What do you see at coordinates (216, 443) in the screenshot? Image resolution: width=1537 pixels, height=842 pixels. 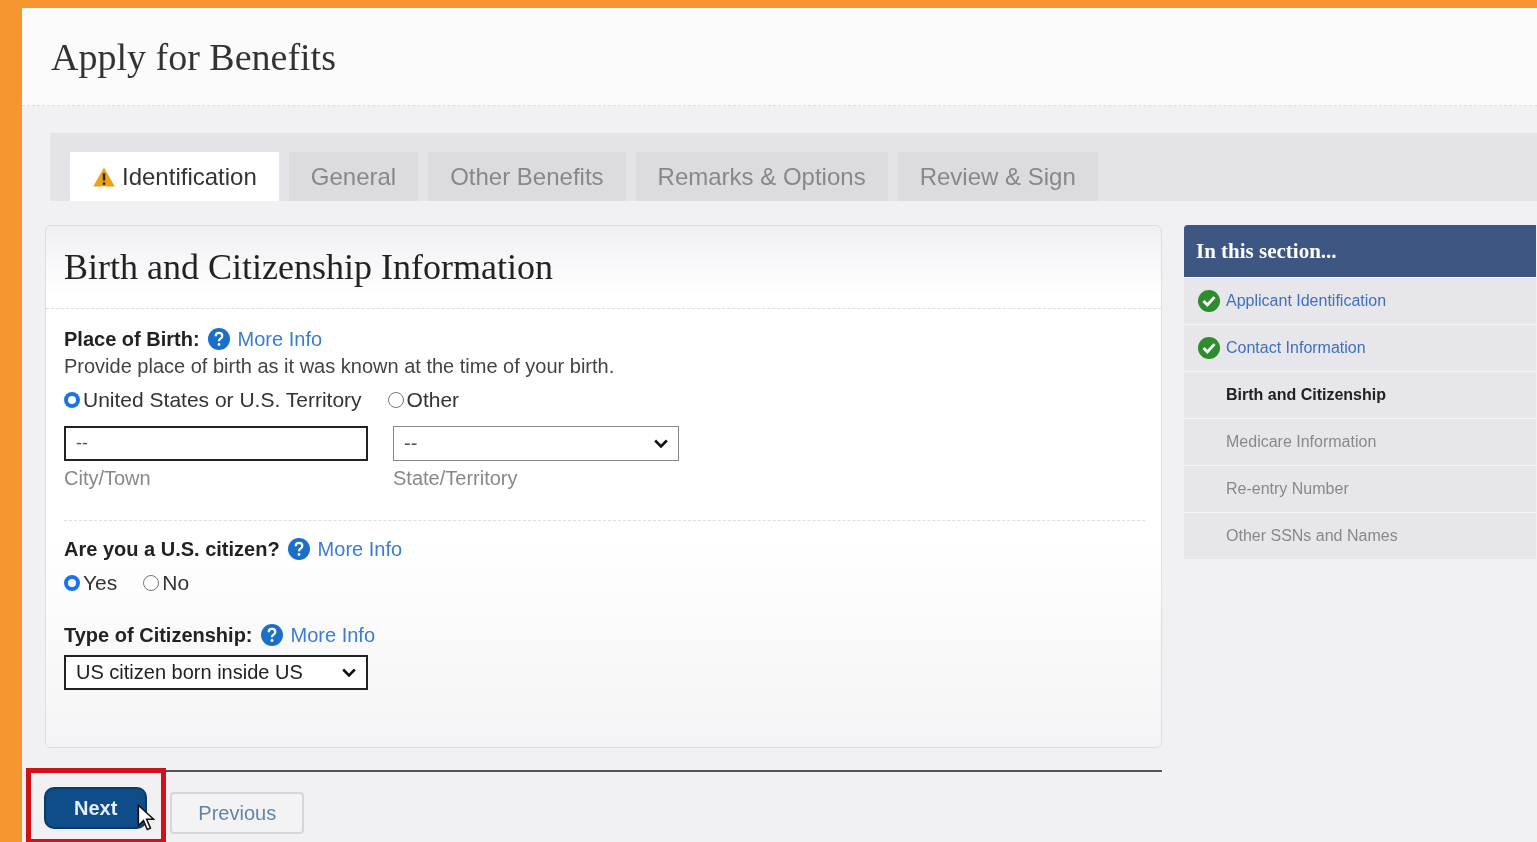 I see `city-input: --` at bounding box center [216, 443].